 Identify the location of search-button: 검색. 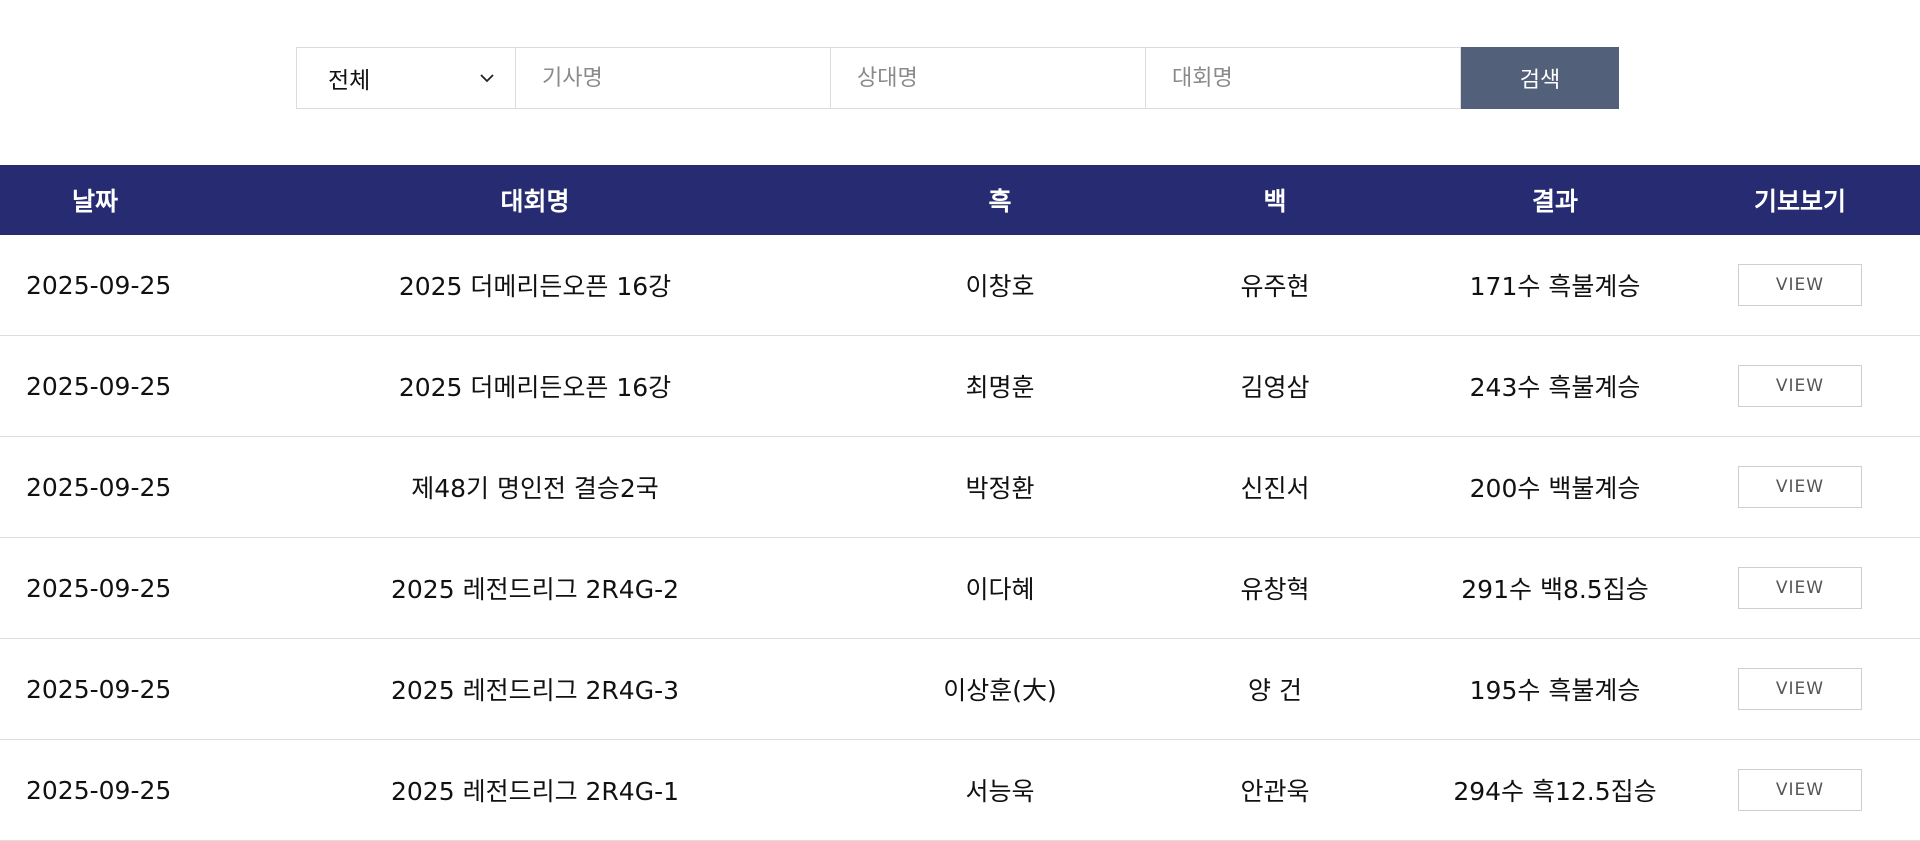
(1540, 78).